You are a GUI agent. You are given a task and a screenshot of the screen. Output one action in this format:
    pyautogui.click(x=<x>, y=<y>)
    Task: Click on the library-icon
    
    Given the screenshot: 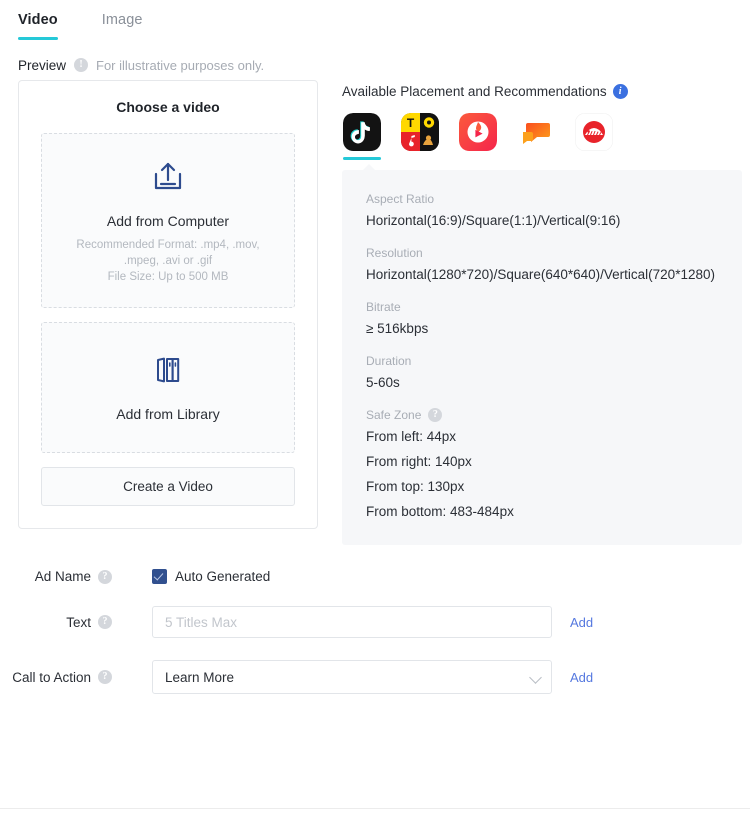 What is the action you would take?
    pyautogui.click(x=168, y=374)
    